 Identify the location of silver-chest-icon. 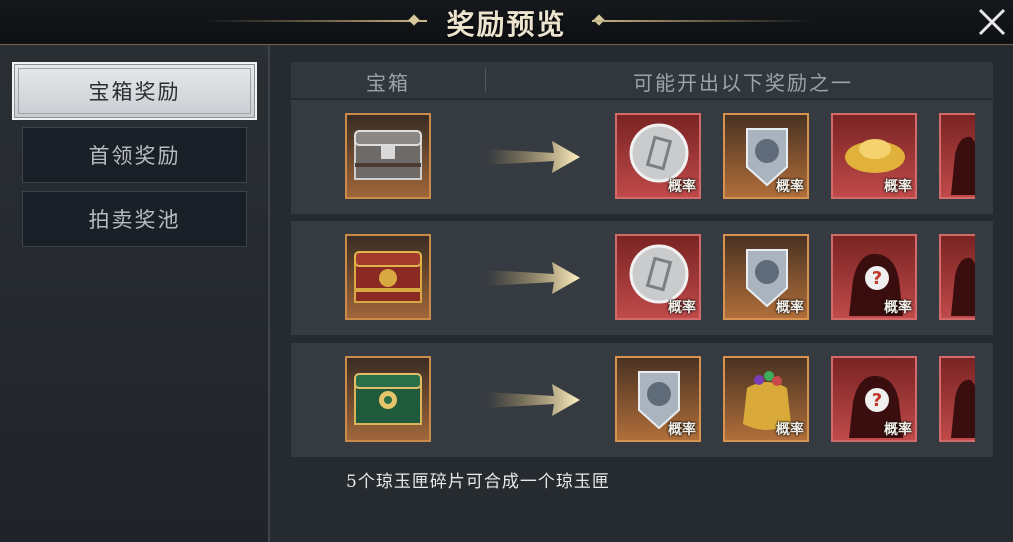
(388, 156).